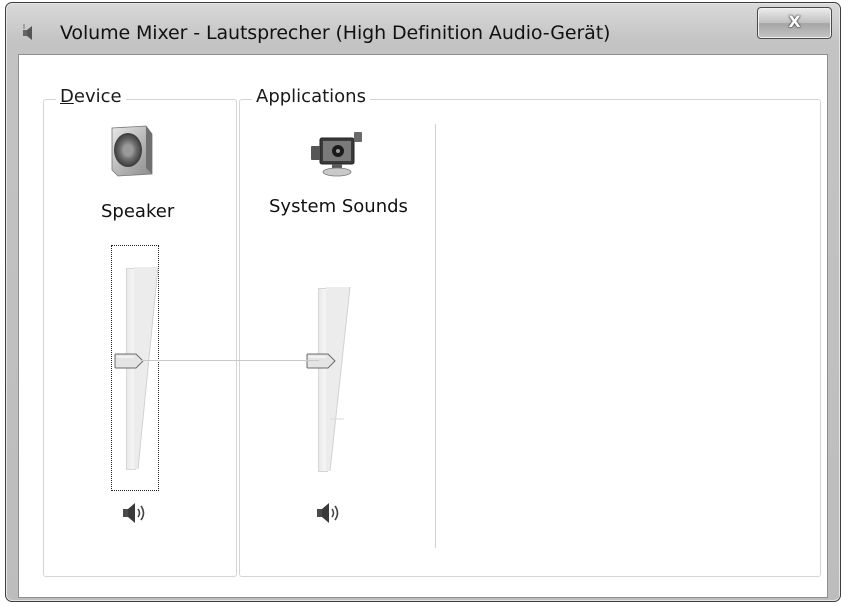 This screenshot has height=606, width=848. I want to click on device-channel-name: Speaker, so click(138, 211).